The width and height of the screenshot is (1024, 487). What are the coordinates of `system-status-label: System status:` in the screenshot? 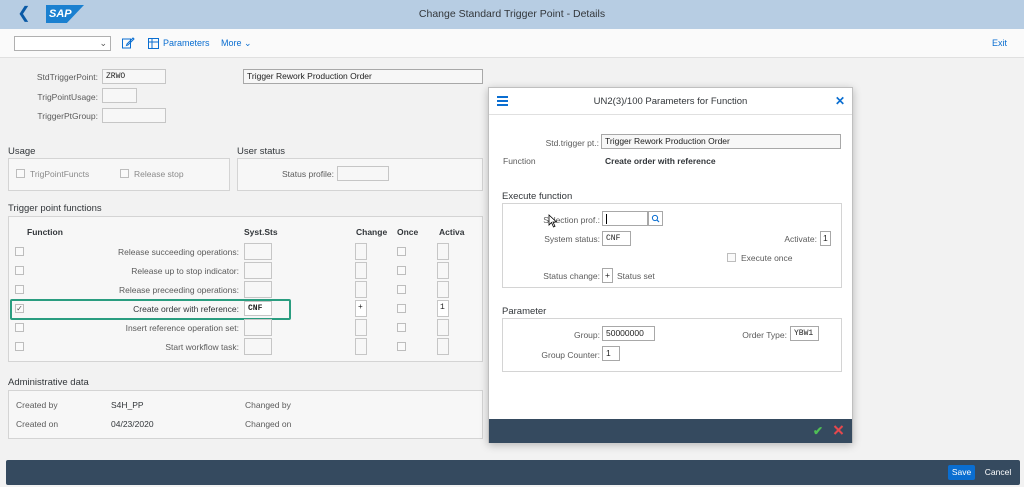 It's located at (572, 239).